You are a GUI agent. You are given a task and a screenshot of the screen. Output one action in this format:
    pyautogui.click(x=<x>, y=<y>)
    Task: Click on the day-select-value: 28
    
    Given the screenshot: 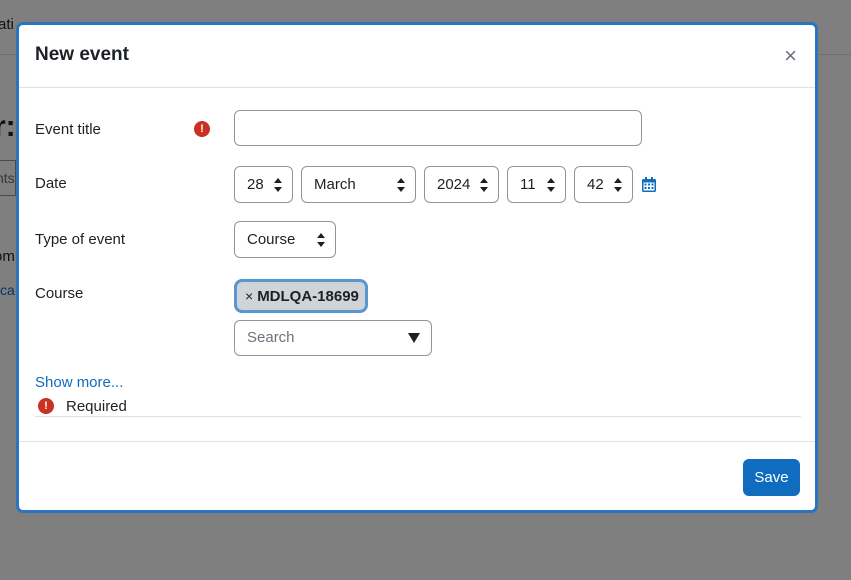 What is the action you would take?
    pyautogui.click(x=255, y=184)
    